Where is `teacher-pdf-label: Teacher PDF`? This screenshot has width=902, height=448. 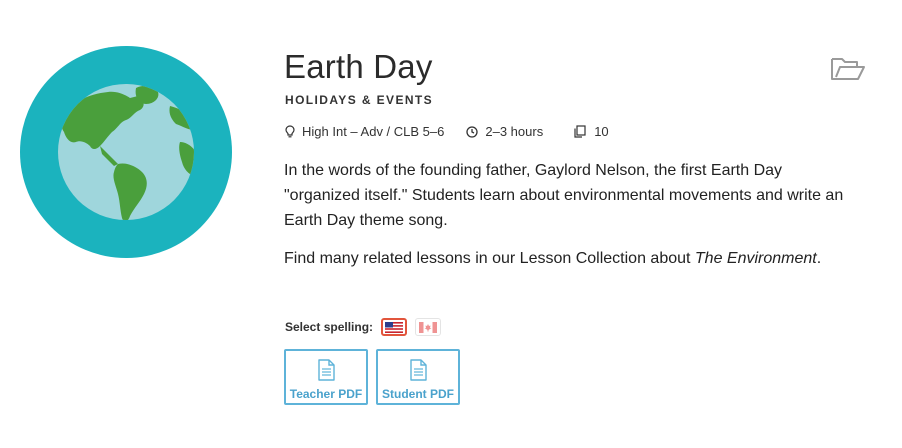 teacher-pdf-label: Teacher PDF is located at coordinates (326, 394).